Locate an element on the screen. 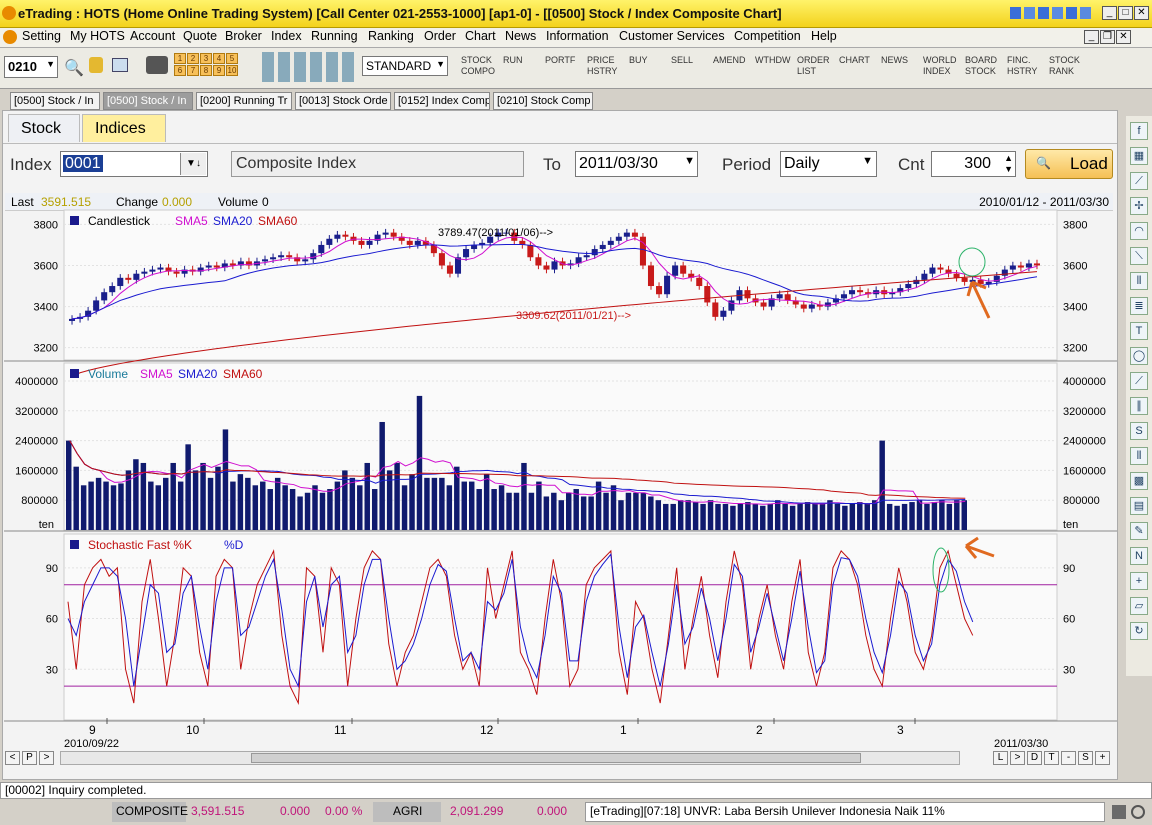 The image size is (1152, 825). screen-num-7: 7 is located at coordinates (193, 70).